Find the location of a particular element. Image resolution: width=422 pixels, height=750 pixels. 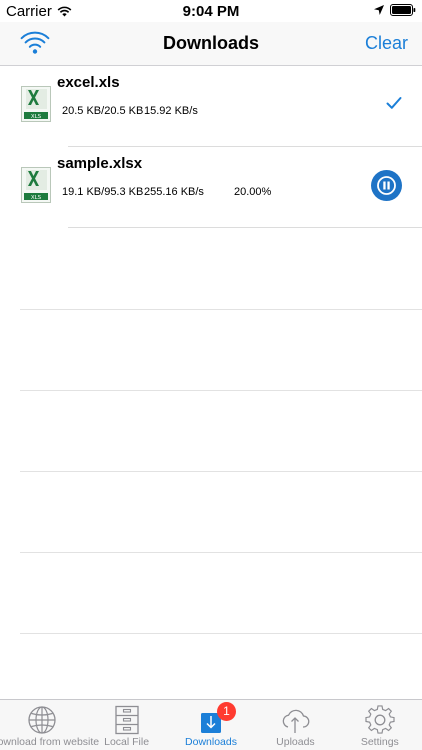

pause-icon is located at coordinates (386, 185).